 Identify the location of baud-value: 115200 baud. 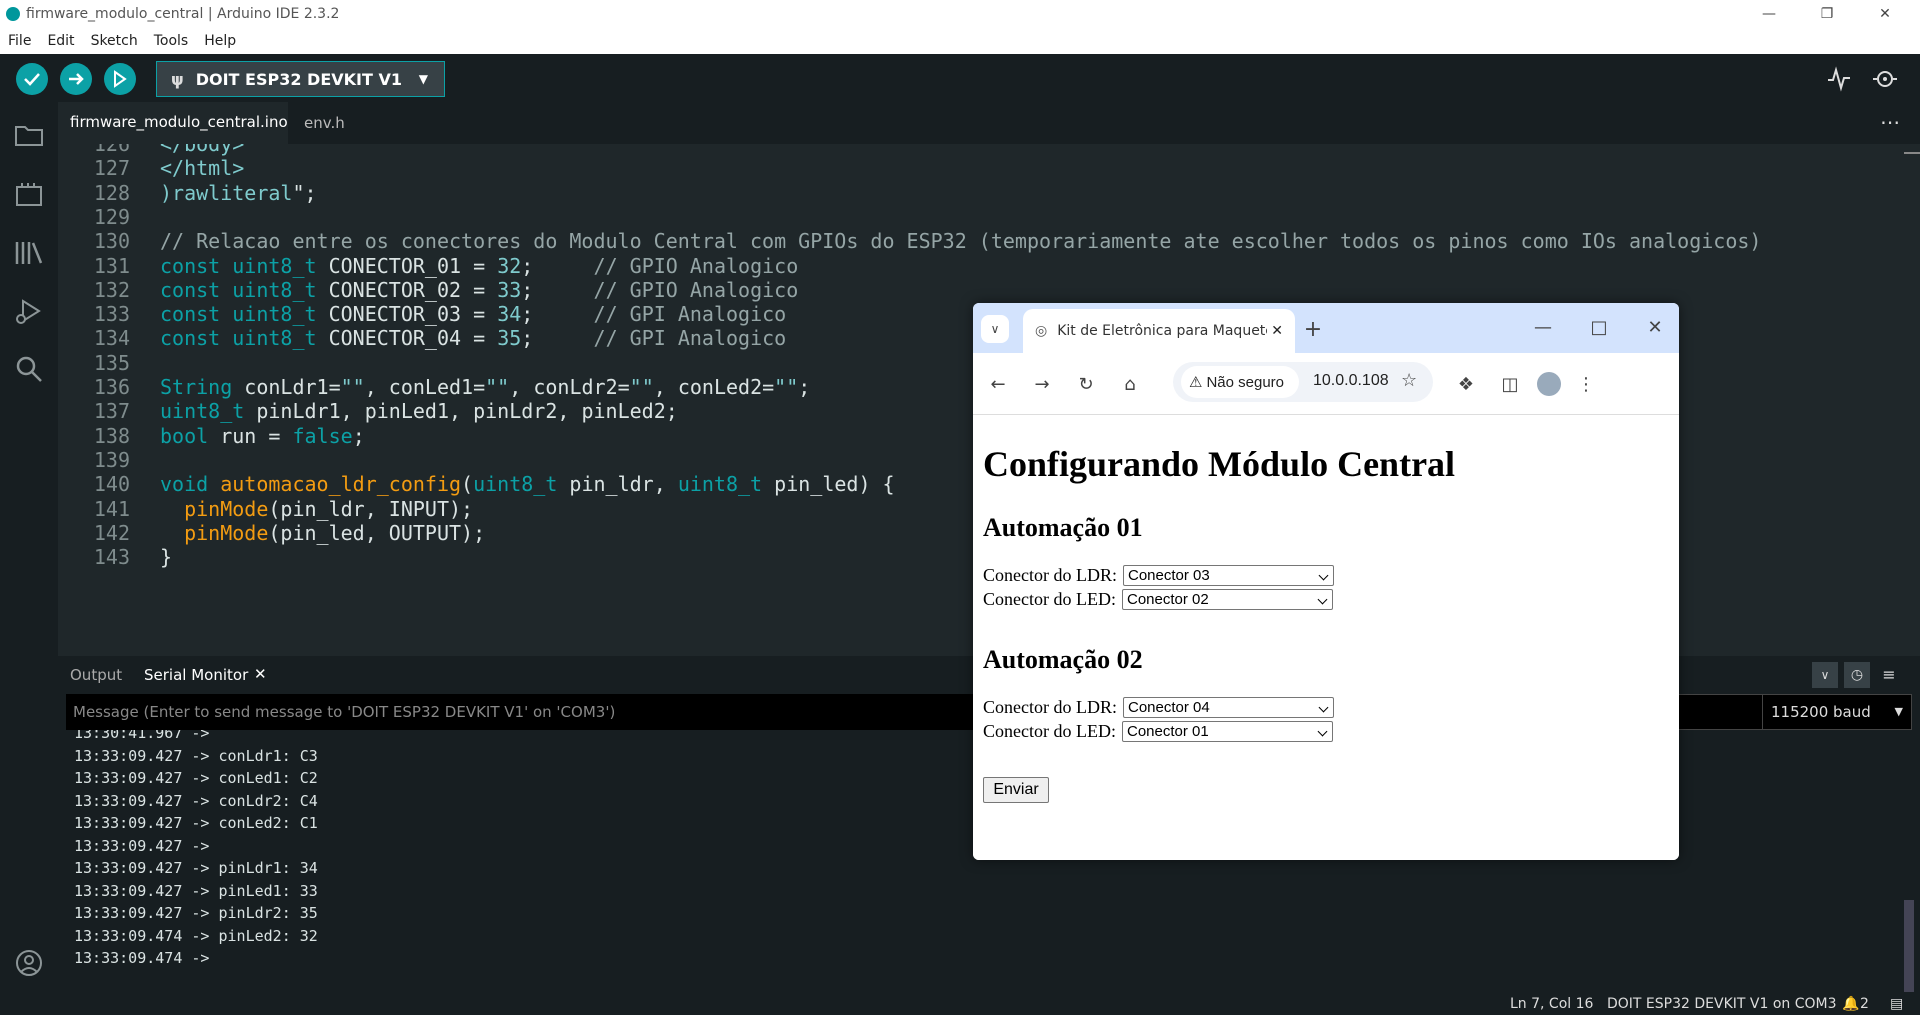
(1821, 712).